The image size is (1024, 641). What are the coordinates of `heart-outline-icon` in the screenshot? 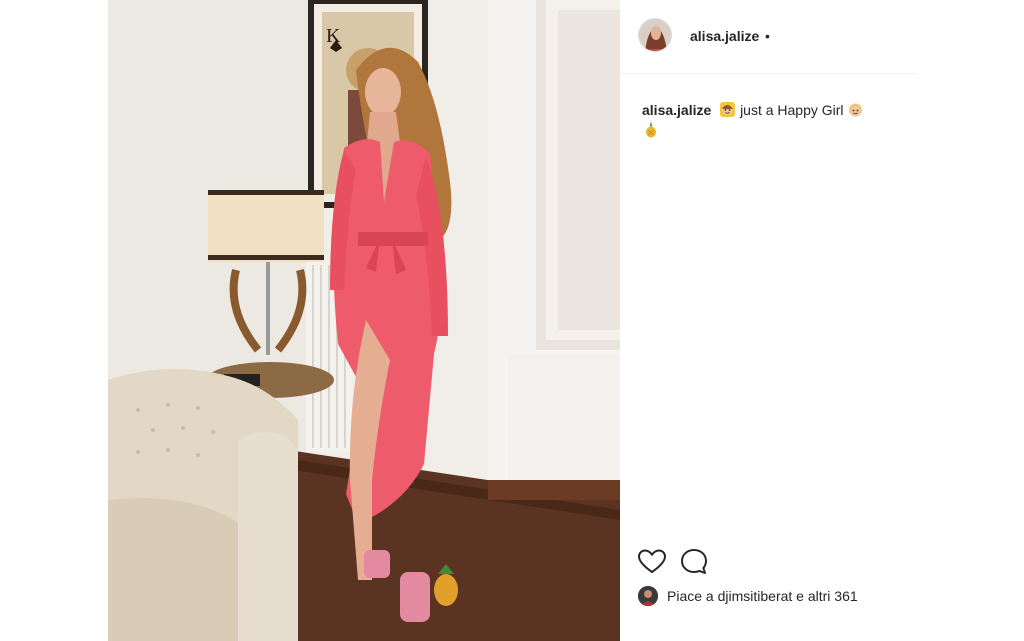 It's located at (652, 561).